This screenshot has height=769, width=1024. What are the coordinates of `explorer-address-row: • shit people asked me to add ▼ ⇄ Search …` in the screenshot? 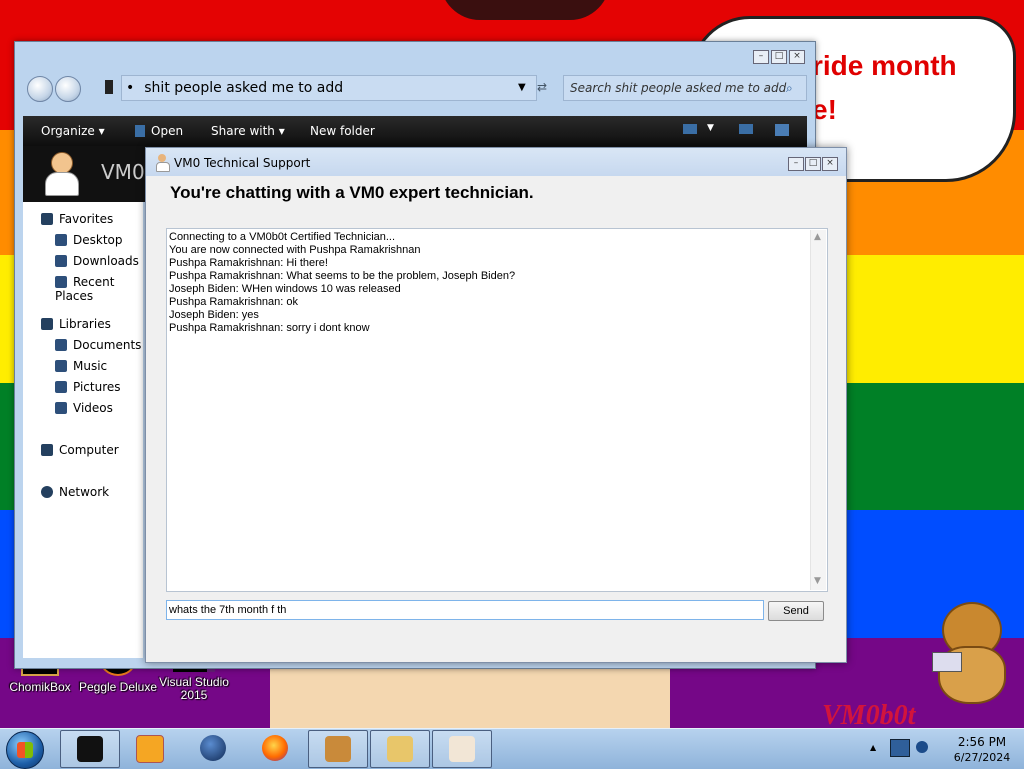 It's located at (415, 90).